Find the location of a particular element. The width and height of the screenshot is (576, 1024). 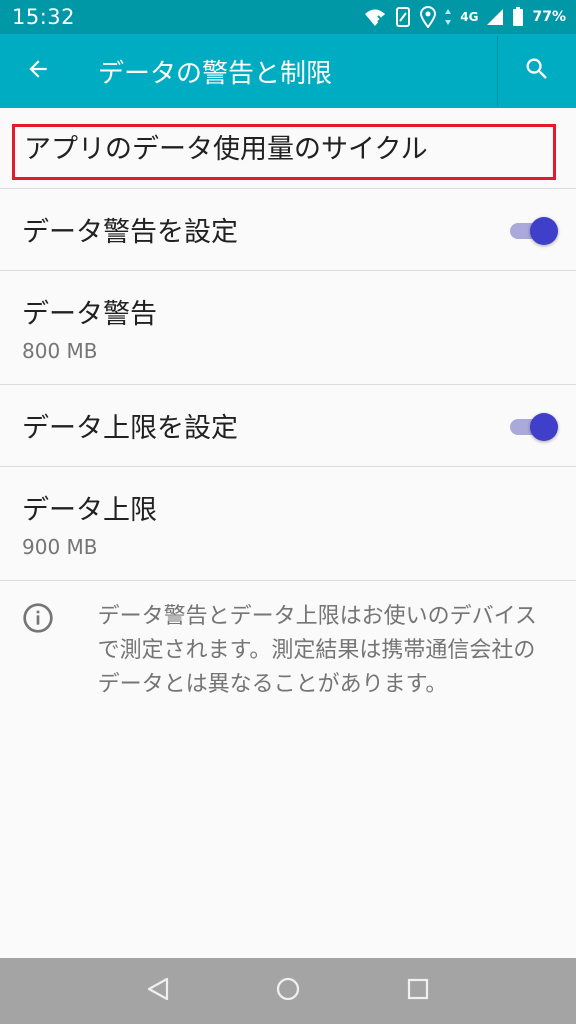

page-title: データの警告と制限 is located at coordinates (215, 73).